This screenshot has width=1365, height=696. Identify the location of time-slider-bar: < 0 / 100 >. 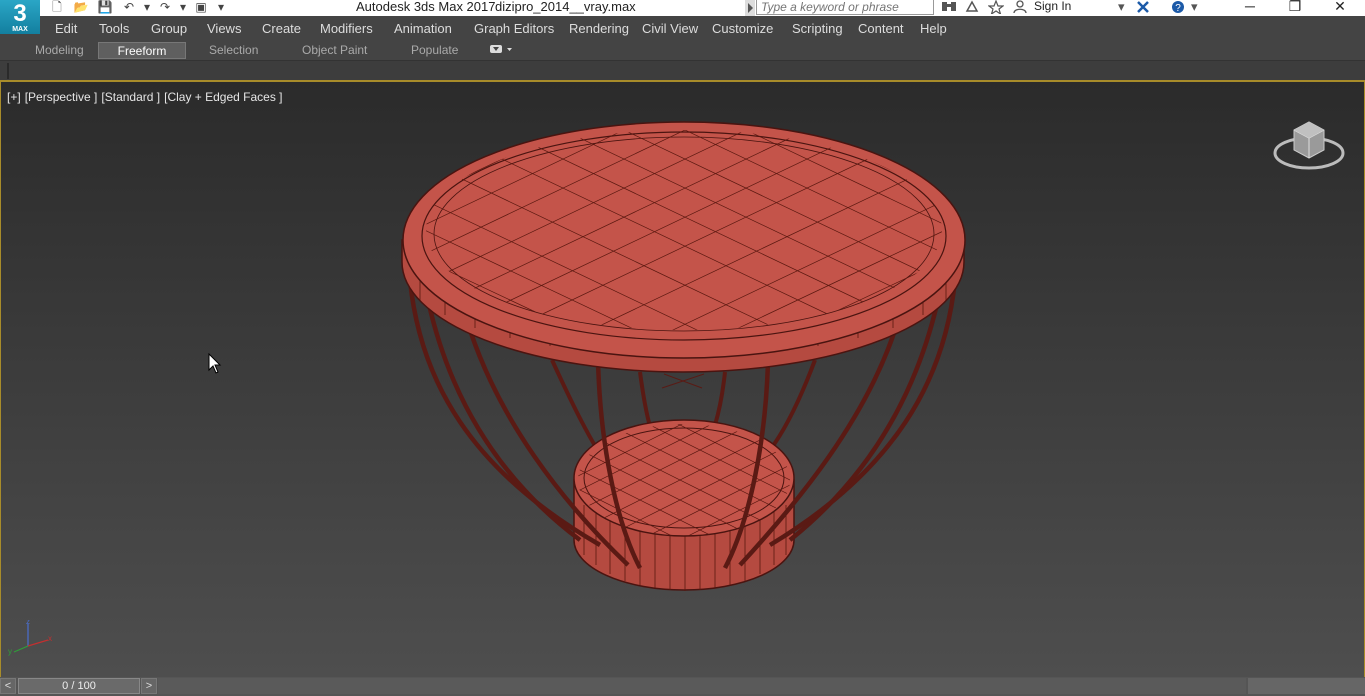
(682, 686).